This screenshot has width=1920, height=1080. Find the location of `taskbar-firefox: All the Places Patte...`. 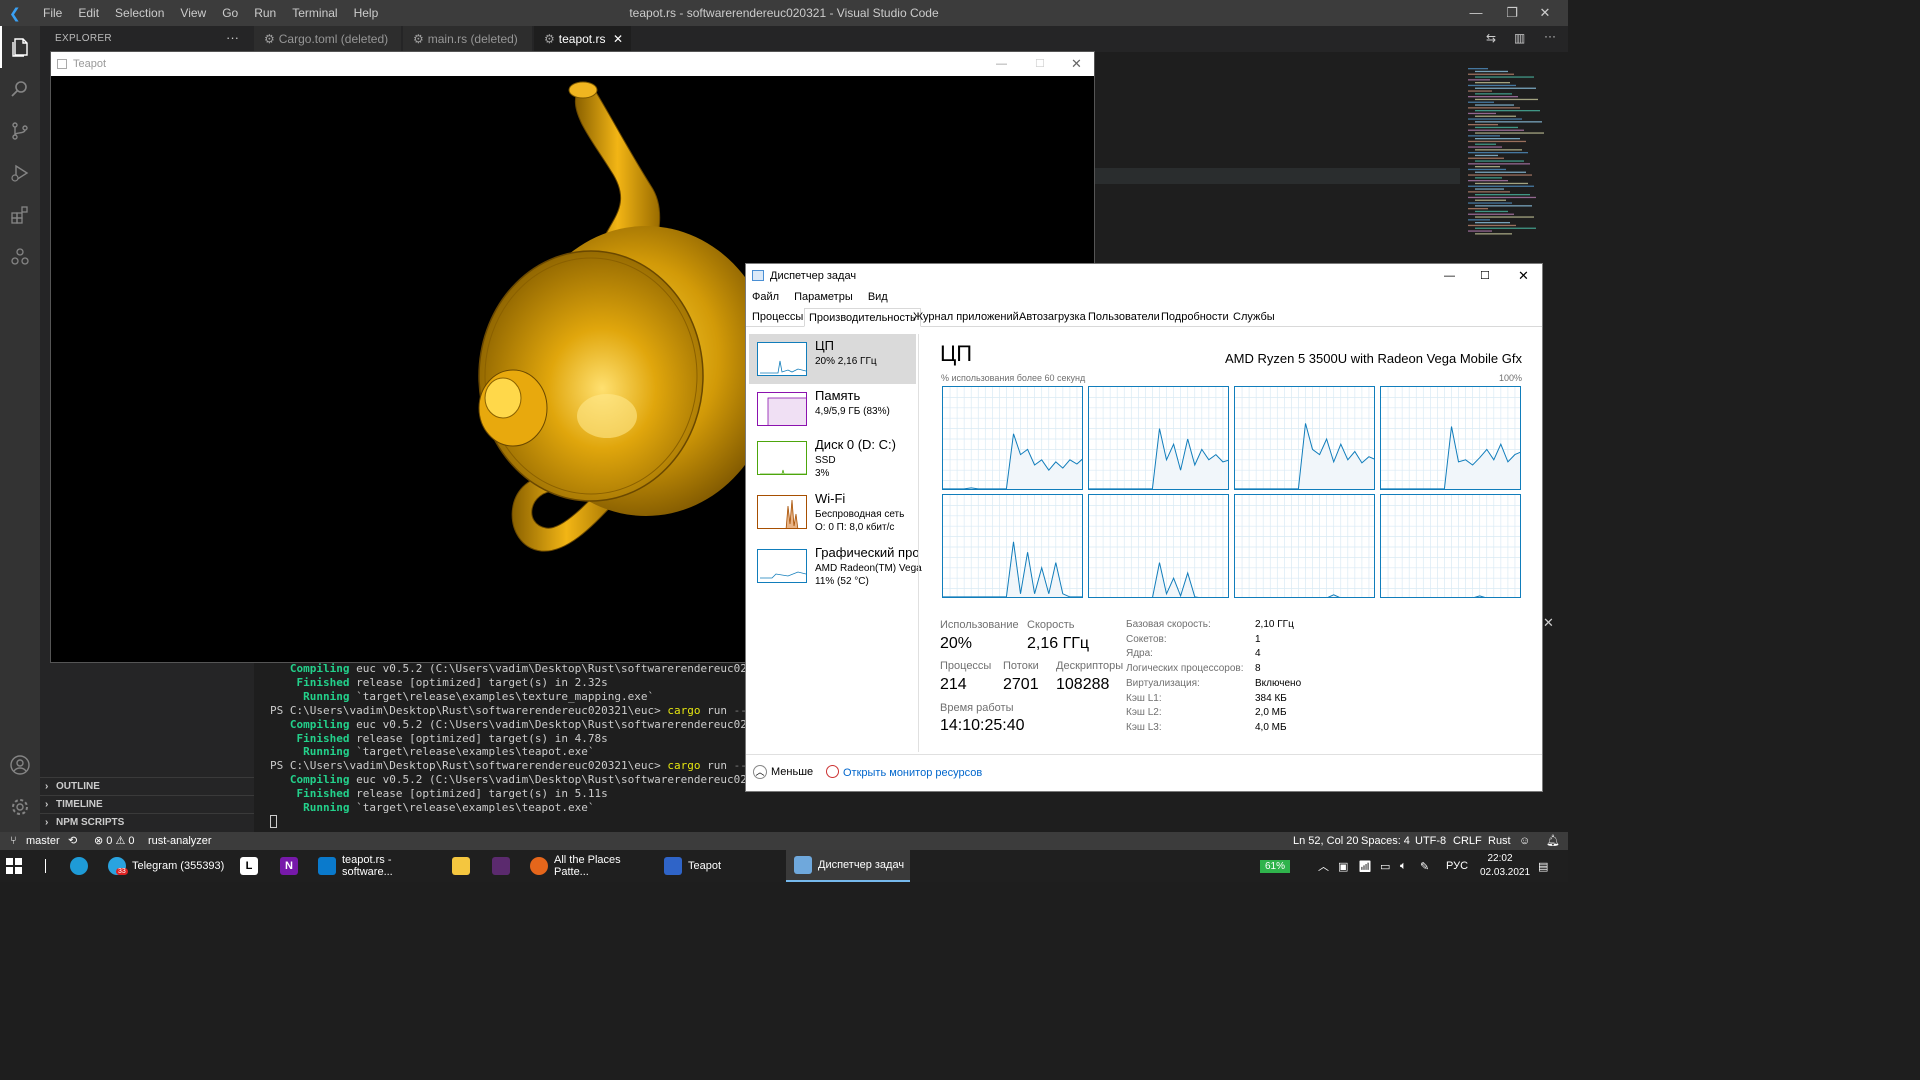

taskbar-firefox: All the Places Patte... is located at coordinates (587, 866).